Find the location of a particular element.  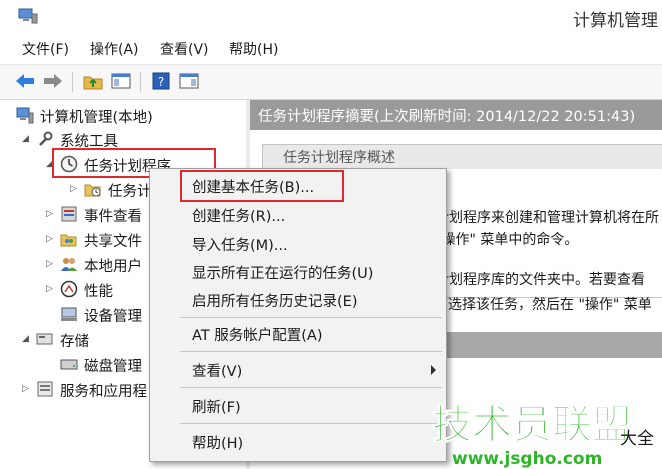

summary-header: 任务计划程序摘要(上次刷新时间: 2014/12/22 20:51:43) is located at coordinates (456, 115).